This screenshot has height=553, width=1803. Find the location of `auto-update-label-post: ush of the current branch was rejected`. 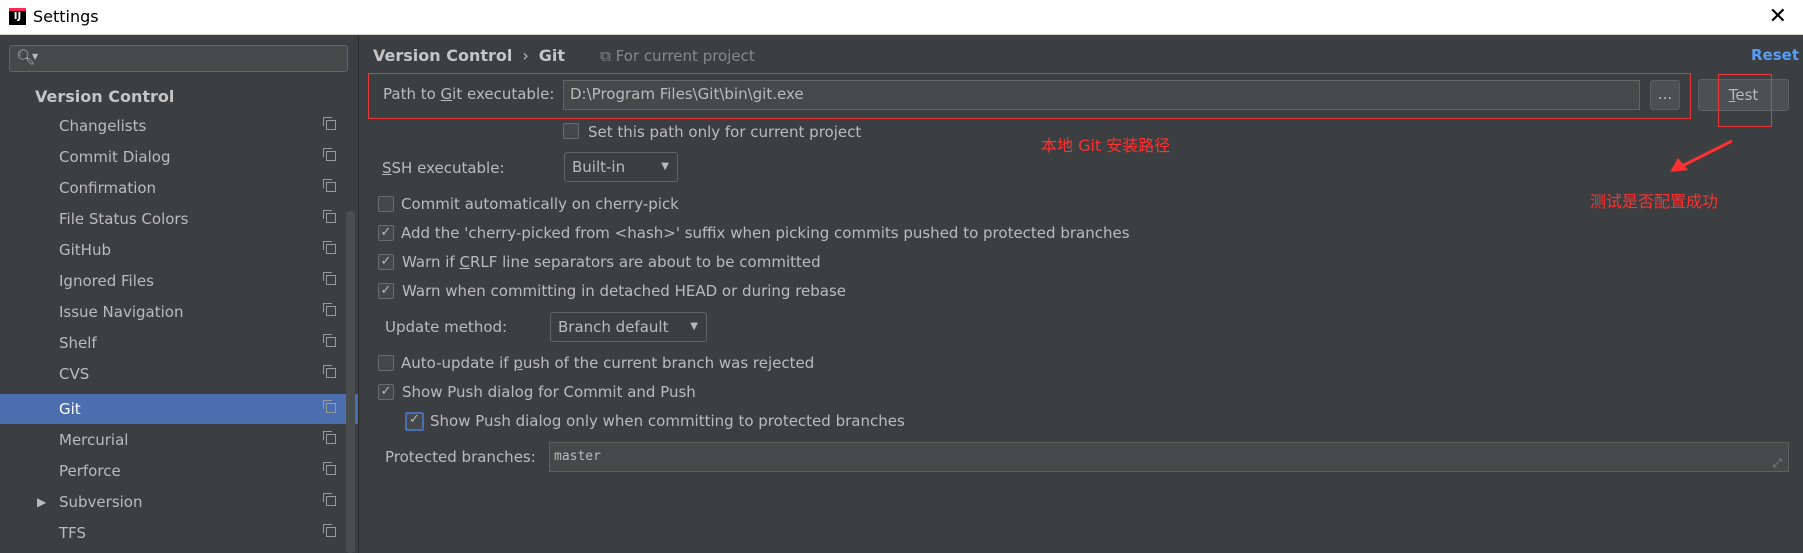

auto-update-label-post: ush of the current branch was rejected is located at coordinates (668, 363).